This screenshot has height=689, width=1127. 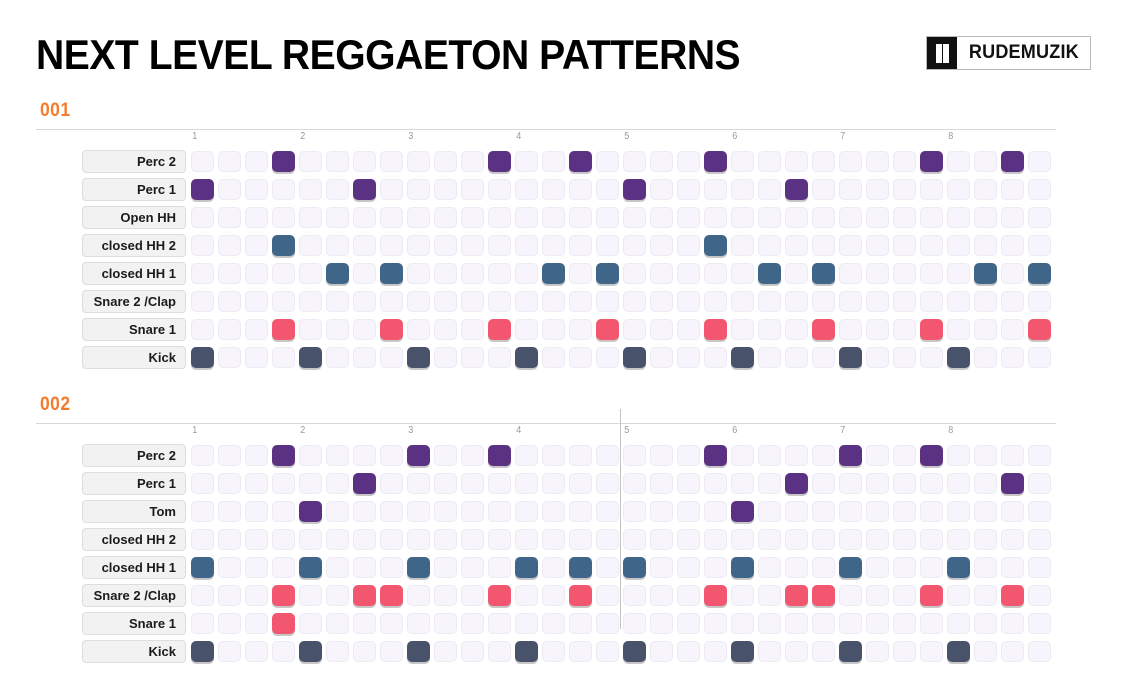 I want to click on track-name-button: Snare 2 /Clap, so click(x=134, y=595).